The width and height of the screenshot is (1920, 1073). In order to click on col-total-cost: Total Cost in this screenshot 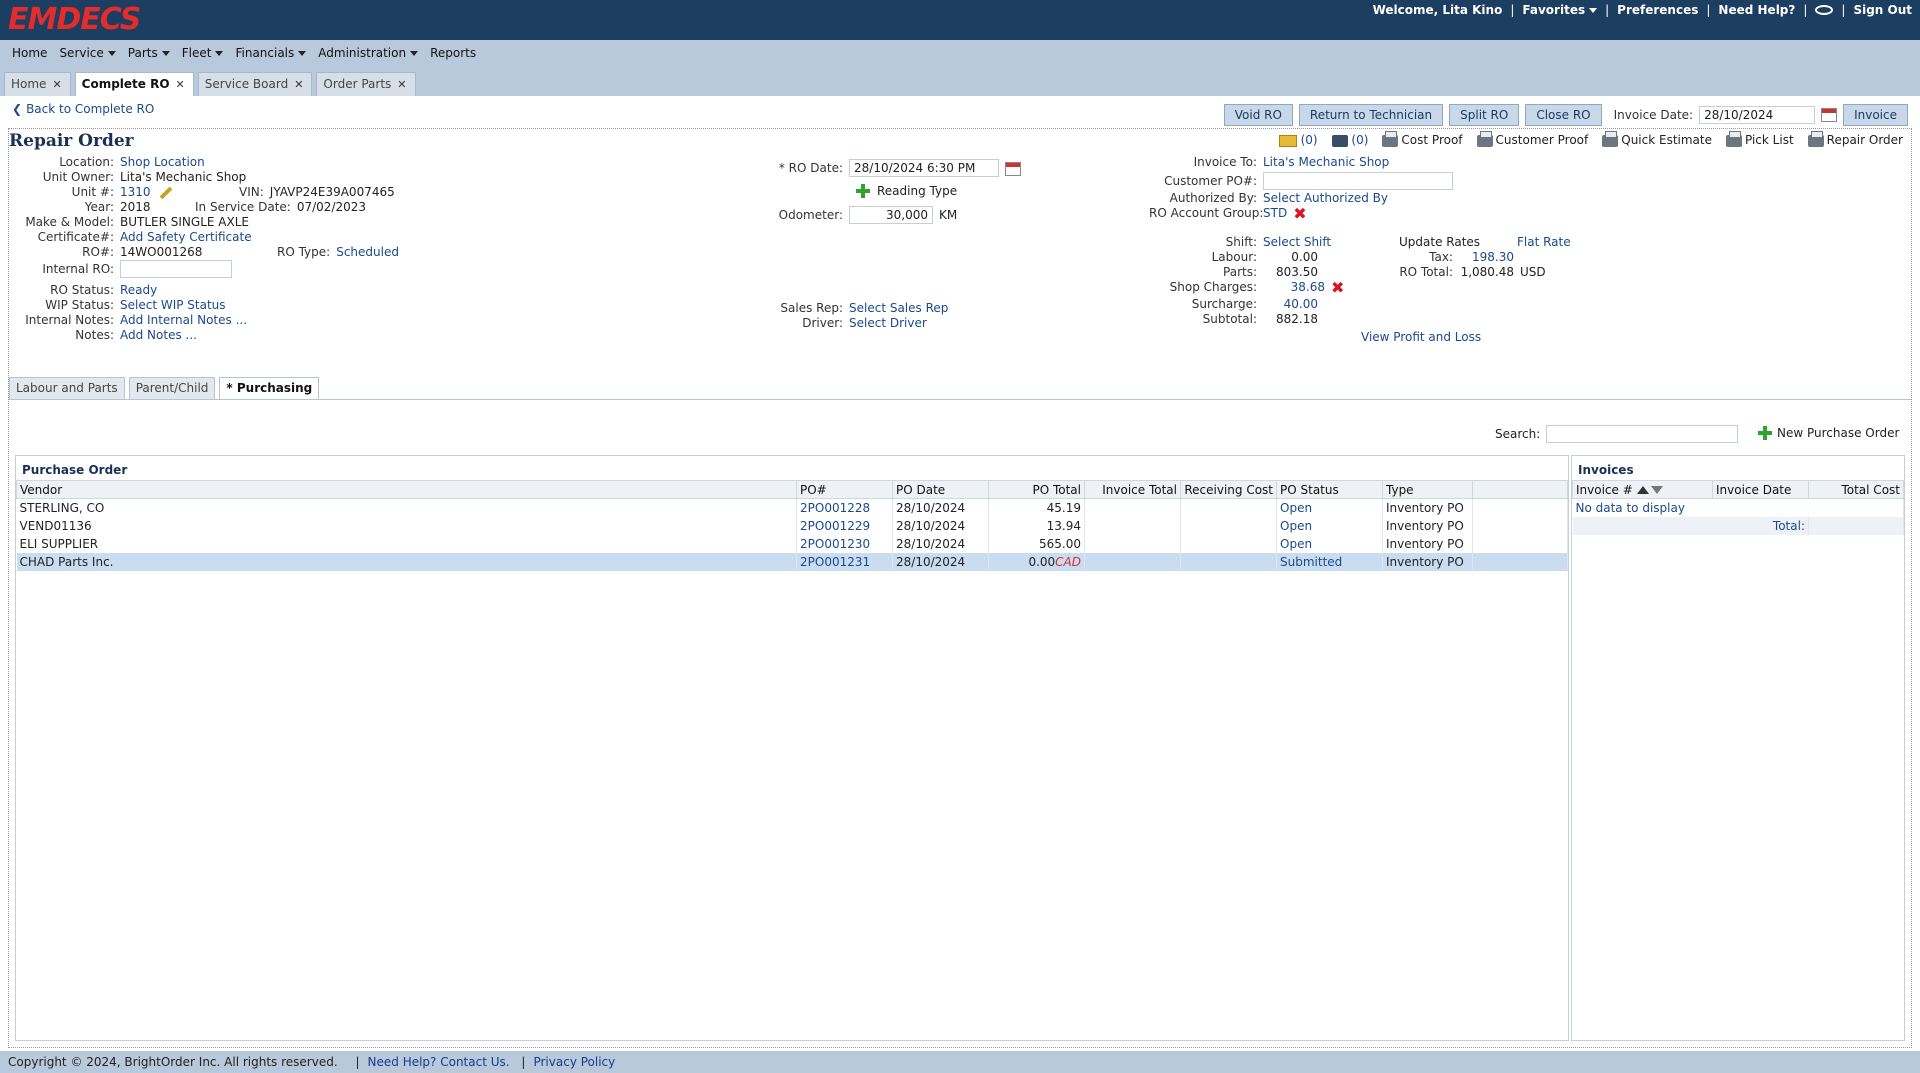, I will do `click(1856, 489)`.